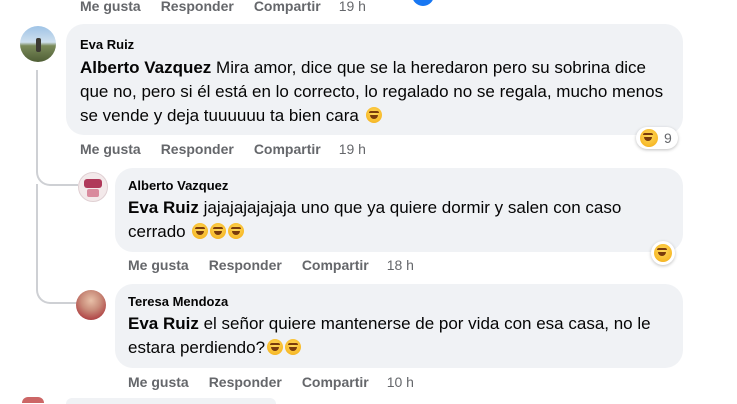 This screenshot has width=737, height=404. What do you see at coordinates (107, 44) in the screenshot?
I see `comment-author: Eva Ruiz` at bounding box center [107, 44].